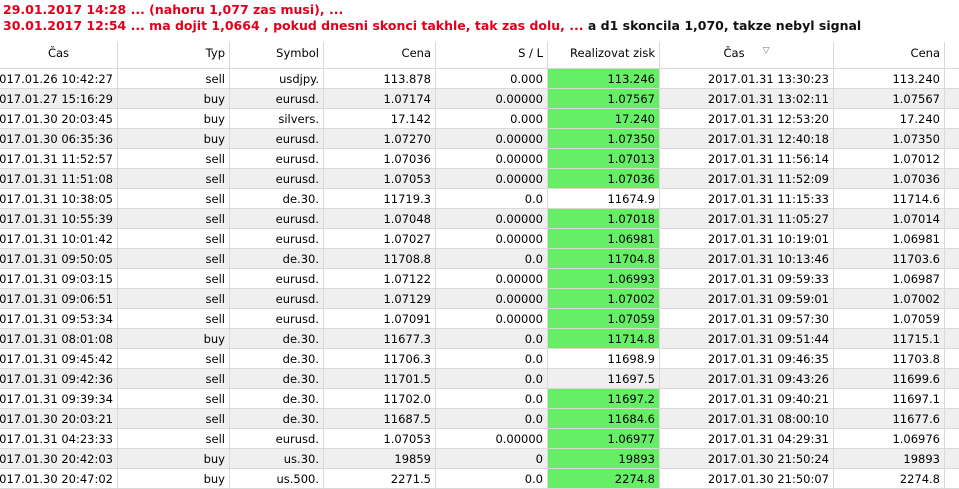 Image resolution: width=959 pixels, height=489 pixels. What do you see at coordinates (277, 138) in the screenshot?
I see `cell-symbol: eurusd.` at bounding box center [277, 138].